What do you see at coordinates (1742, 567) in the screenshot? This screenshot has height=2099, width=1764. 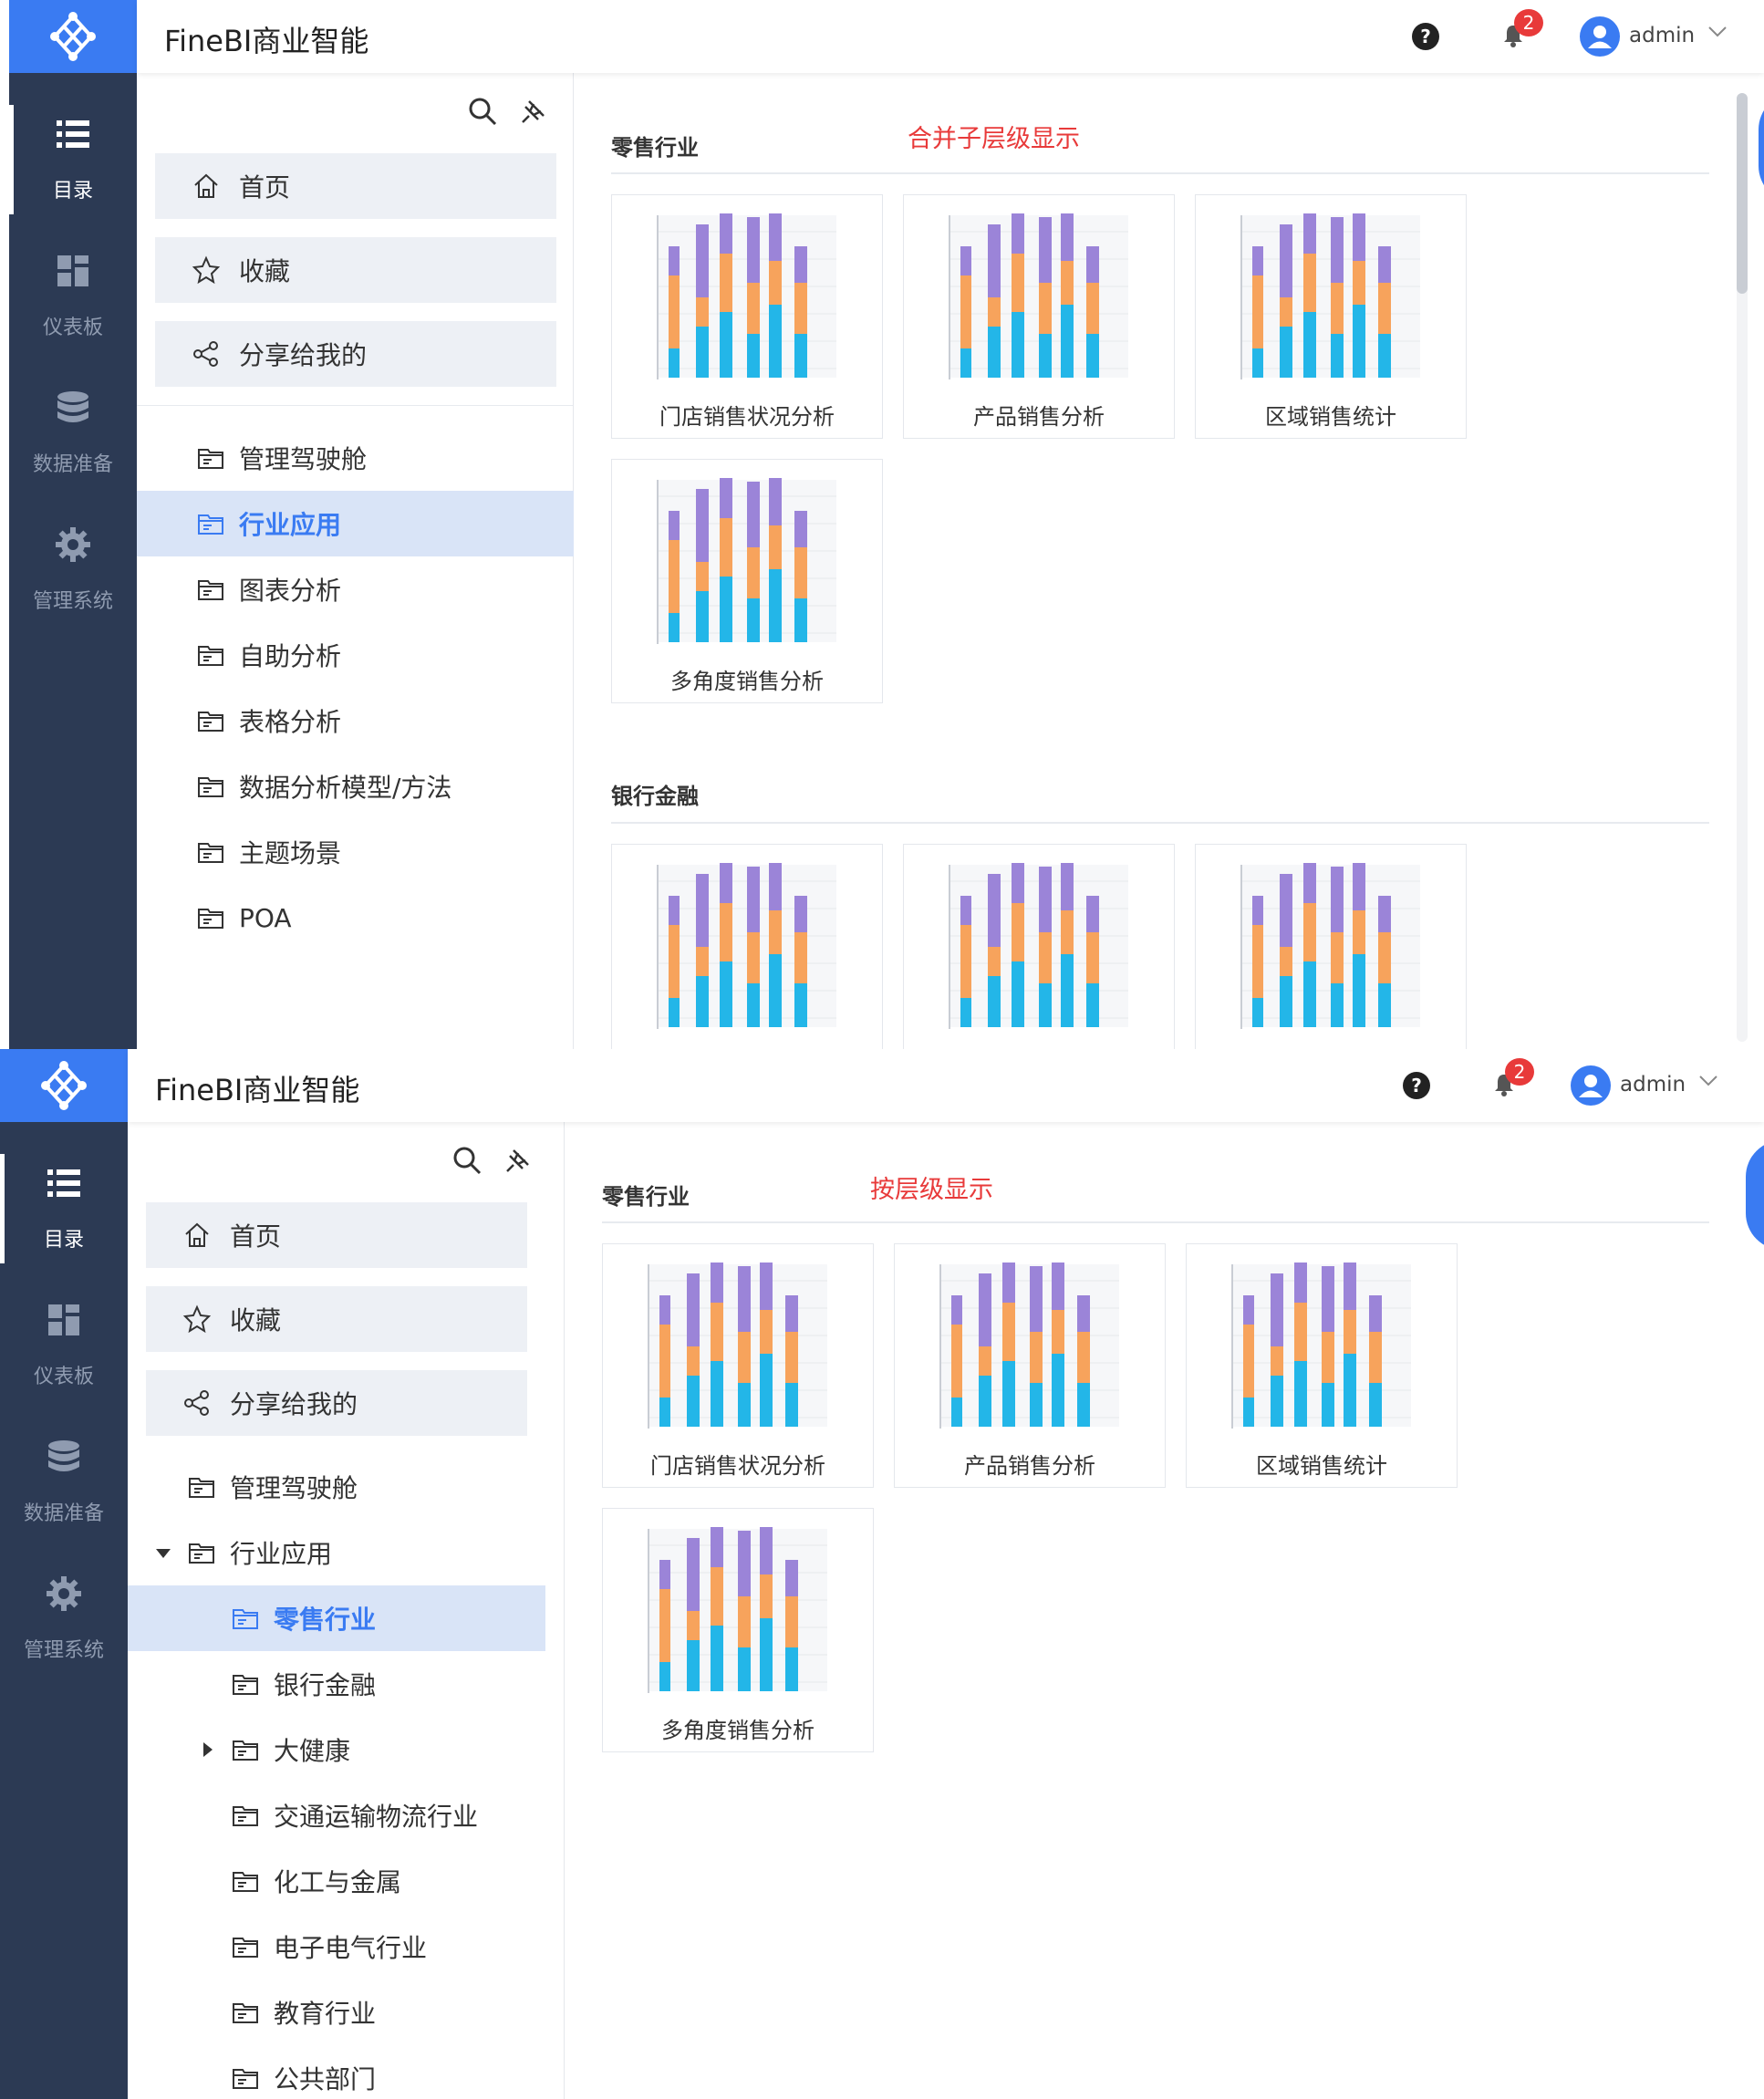 I see `vertical-scrollbar` at bounding box center [1742, 567].